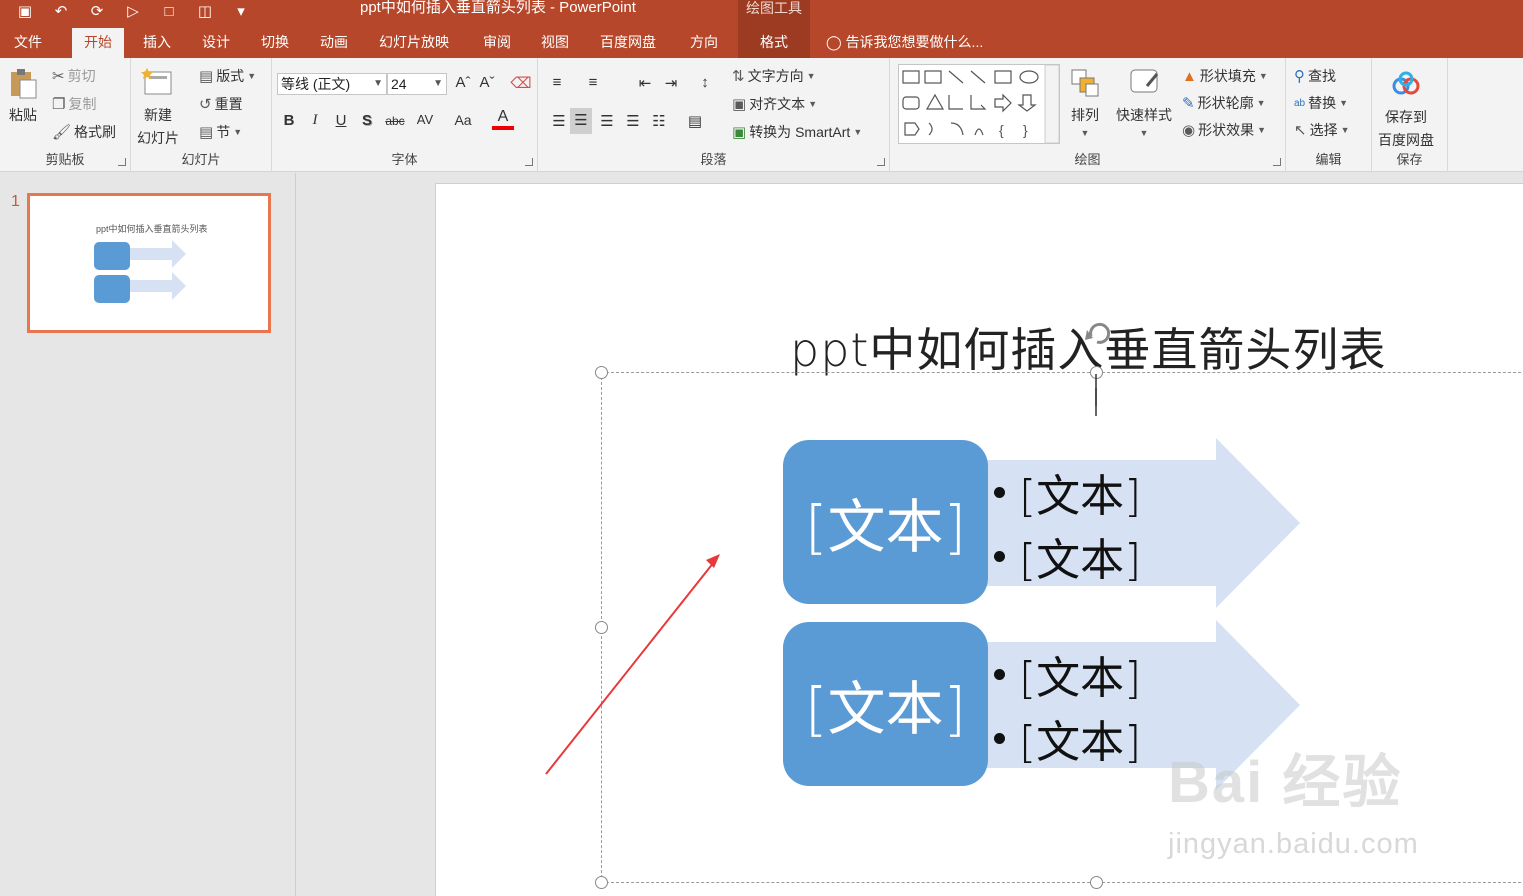 Image resolution: width=1523 pixels, height=896 pixels. What do you see at coordinates (659, 121) in the screenshot?
I see `distribute-icon: ☷` at bounding box center [659, 121].